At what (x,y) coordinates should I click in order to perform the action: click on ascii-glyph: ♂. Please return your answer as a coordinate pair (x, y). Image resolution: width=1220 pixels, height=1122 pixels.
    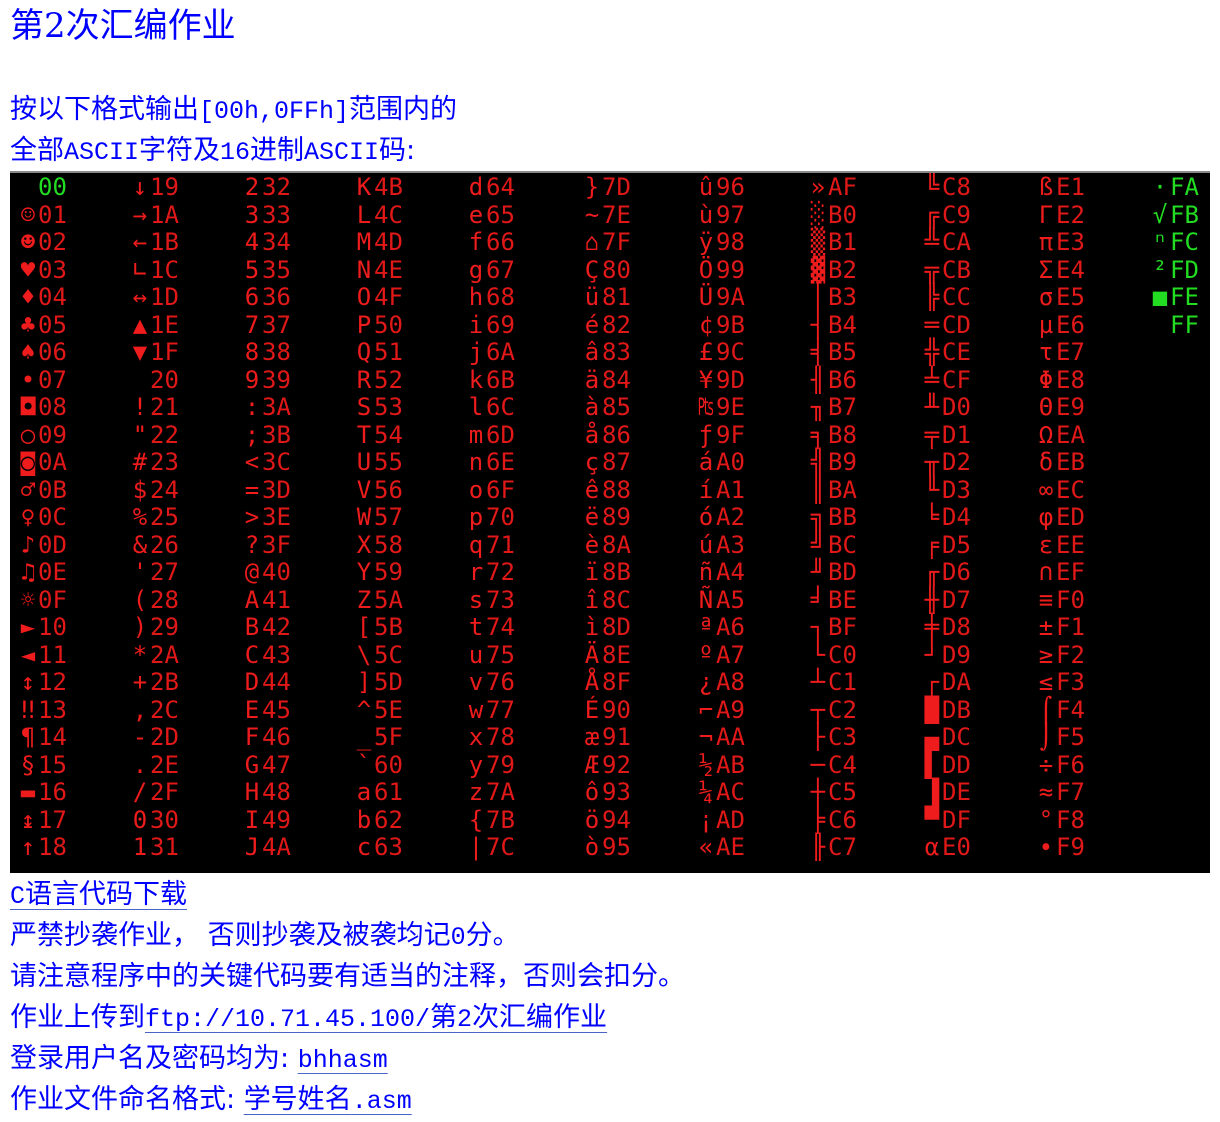
    Looking at the image, I should click on (28, 489).